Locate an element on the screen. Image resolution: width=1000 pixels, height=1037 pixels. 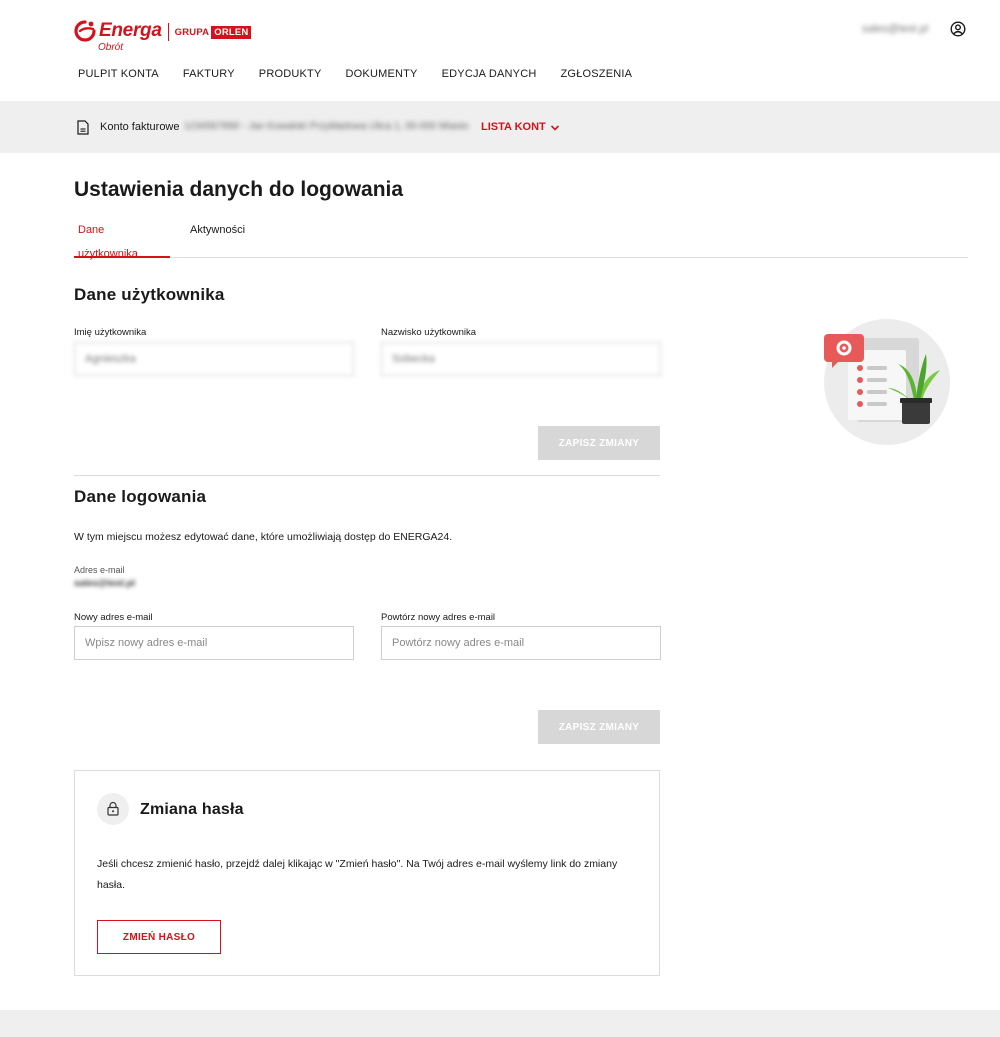
nav-item-faktury: FAKTURY is located at coordinates (209, 74).